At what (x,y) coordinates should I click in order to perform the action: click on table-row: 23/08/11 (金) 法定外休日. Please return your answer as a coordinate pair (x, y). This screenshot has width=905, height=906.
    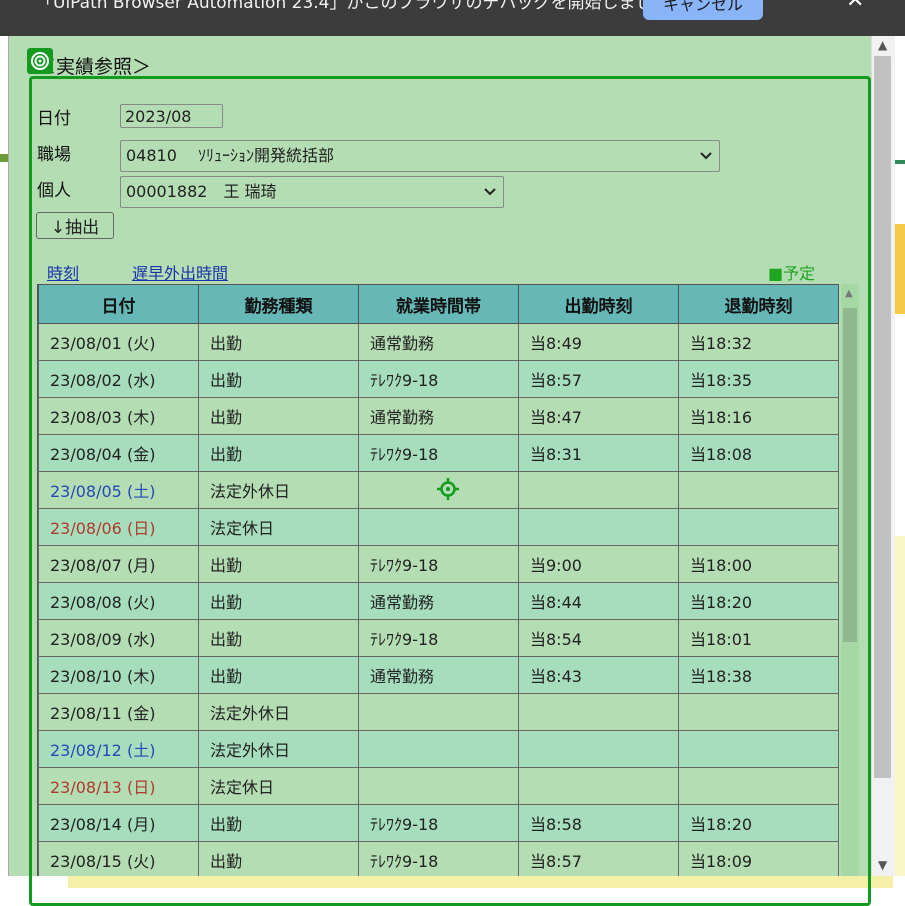
    Looking at the image, I should click on (438, 712).